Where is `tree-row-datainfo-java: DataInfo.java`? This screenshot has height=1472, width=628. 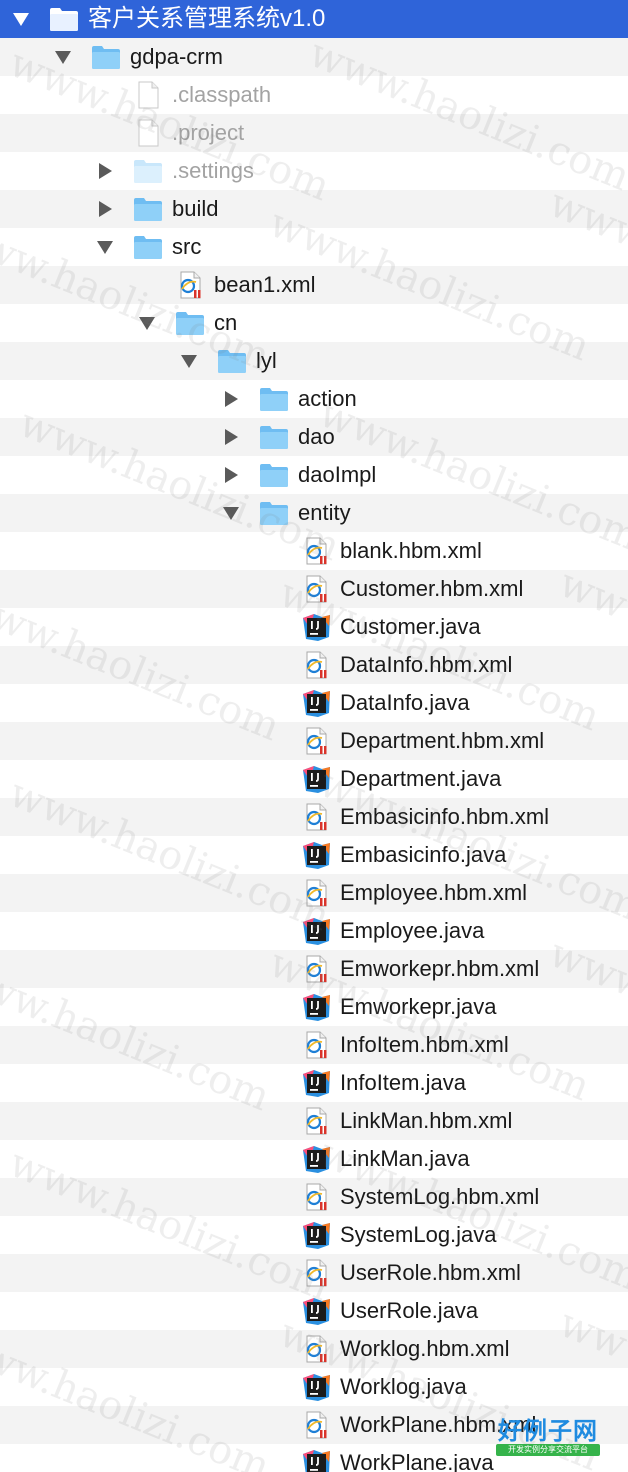 tree-row-datainfo-java: DataInfo.java is located at coordinates (314, 703).